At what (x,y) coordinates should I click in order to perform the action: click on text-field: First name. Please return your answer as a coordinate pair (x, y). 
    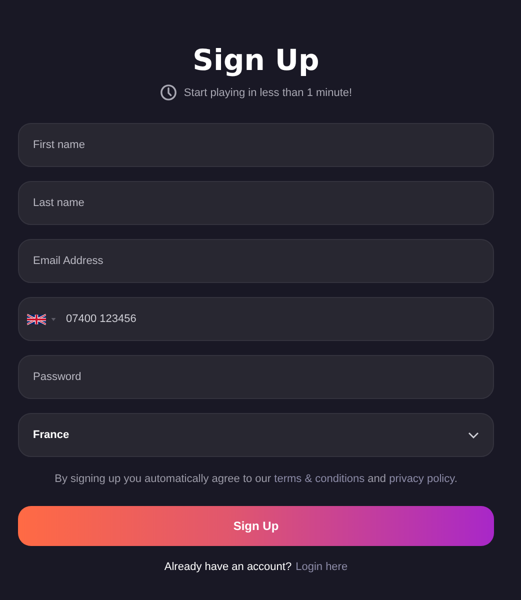
    Looking at the image, I should click on (256, 145).